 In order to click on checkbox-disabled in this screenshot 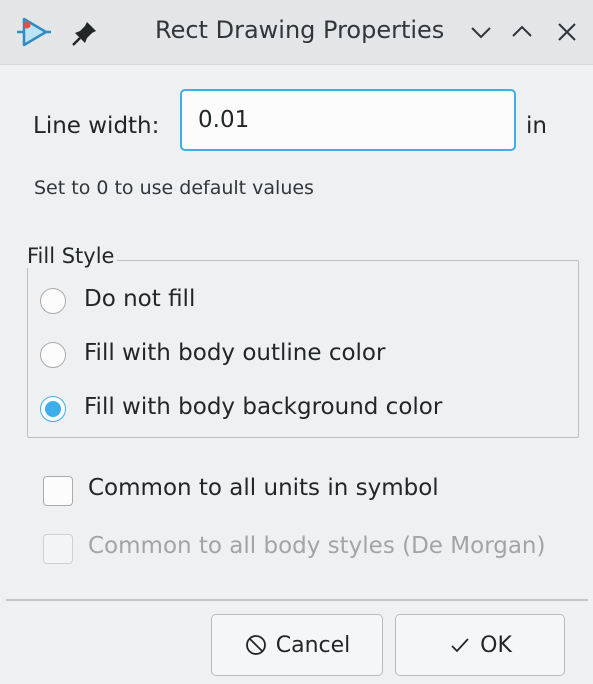, I will do `click(58, 549)`.